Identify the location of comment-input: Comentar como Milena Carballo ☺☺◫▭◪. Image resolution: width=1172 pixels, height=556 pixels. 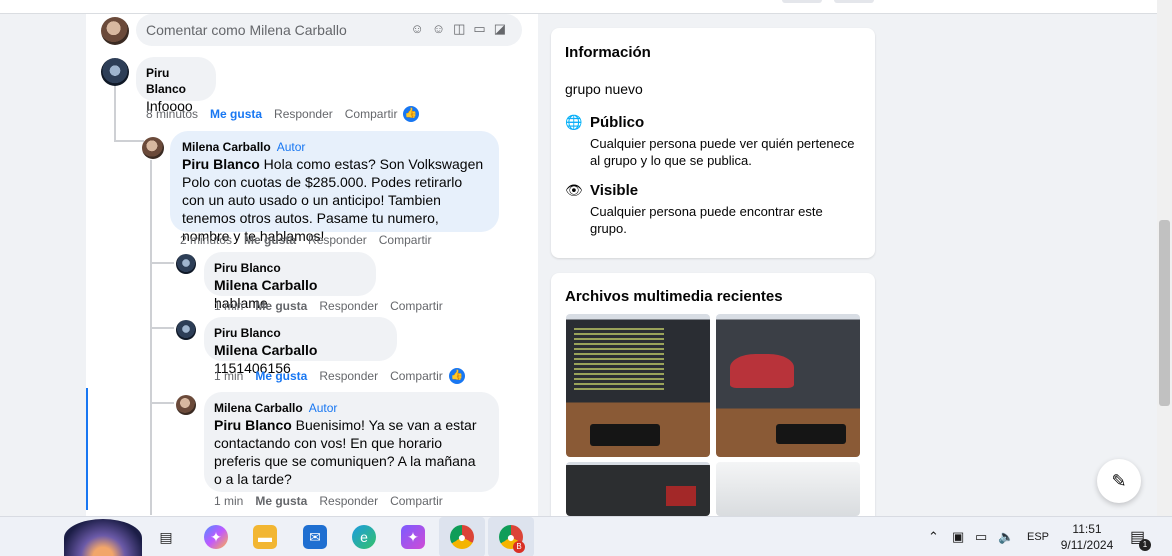
(329, 30).